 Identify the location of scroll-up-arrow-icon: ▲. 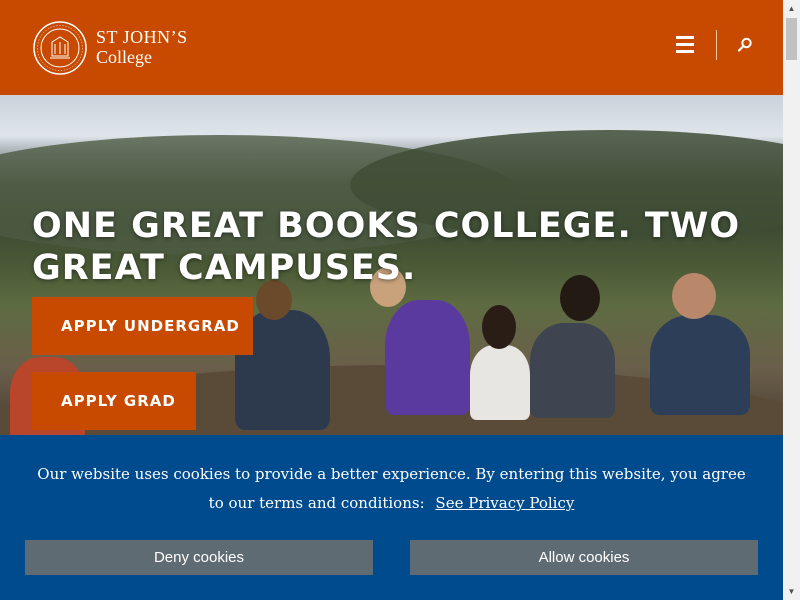
(791, 8).